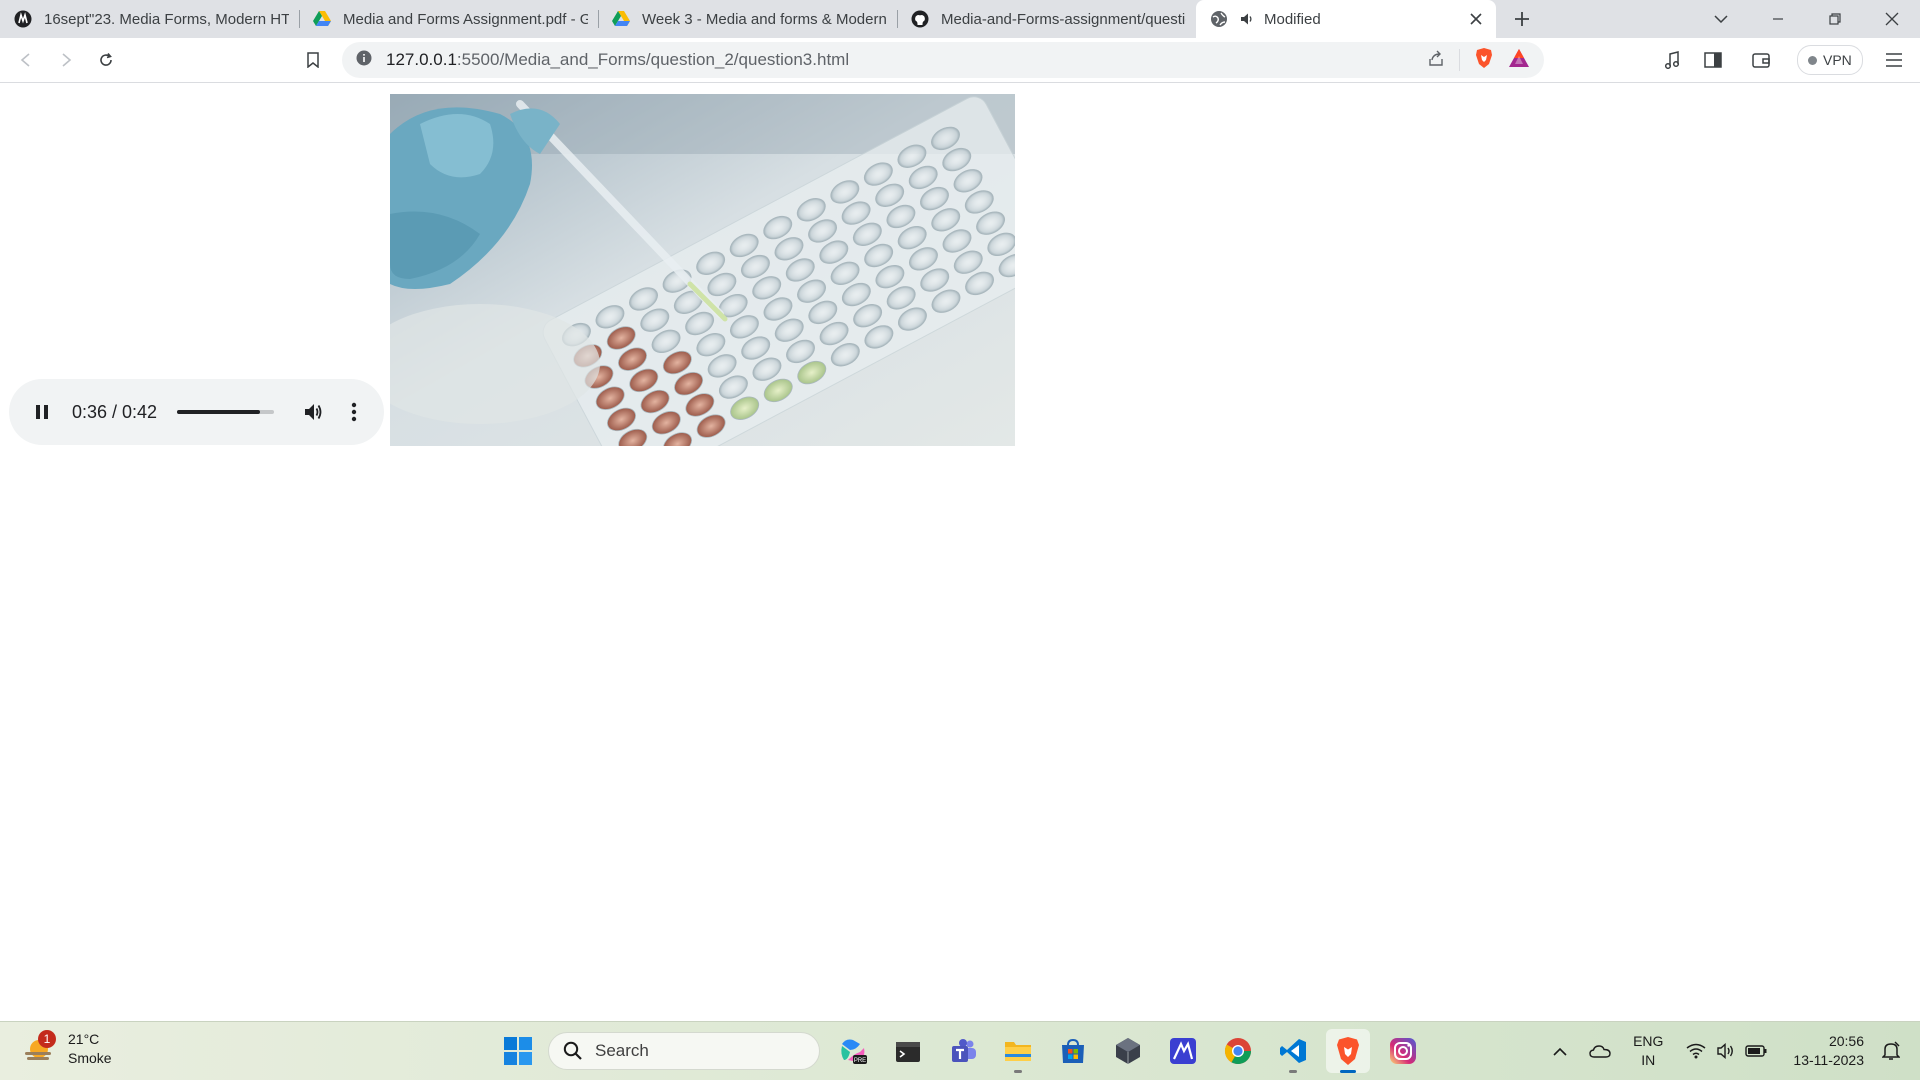 The width and height of the screenshot is (1920, 1080). Describe the element at coordinates (166, 19) in the screenshot. I see `tab-title: 16sept"23. Media Forms, Modern HTM` at that location.